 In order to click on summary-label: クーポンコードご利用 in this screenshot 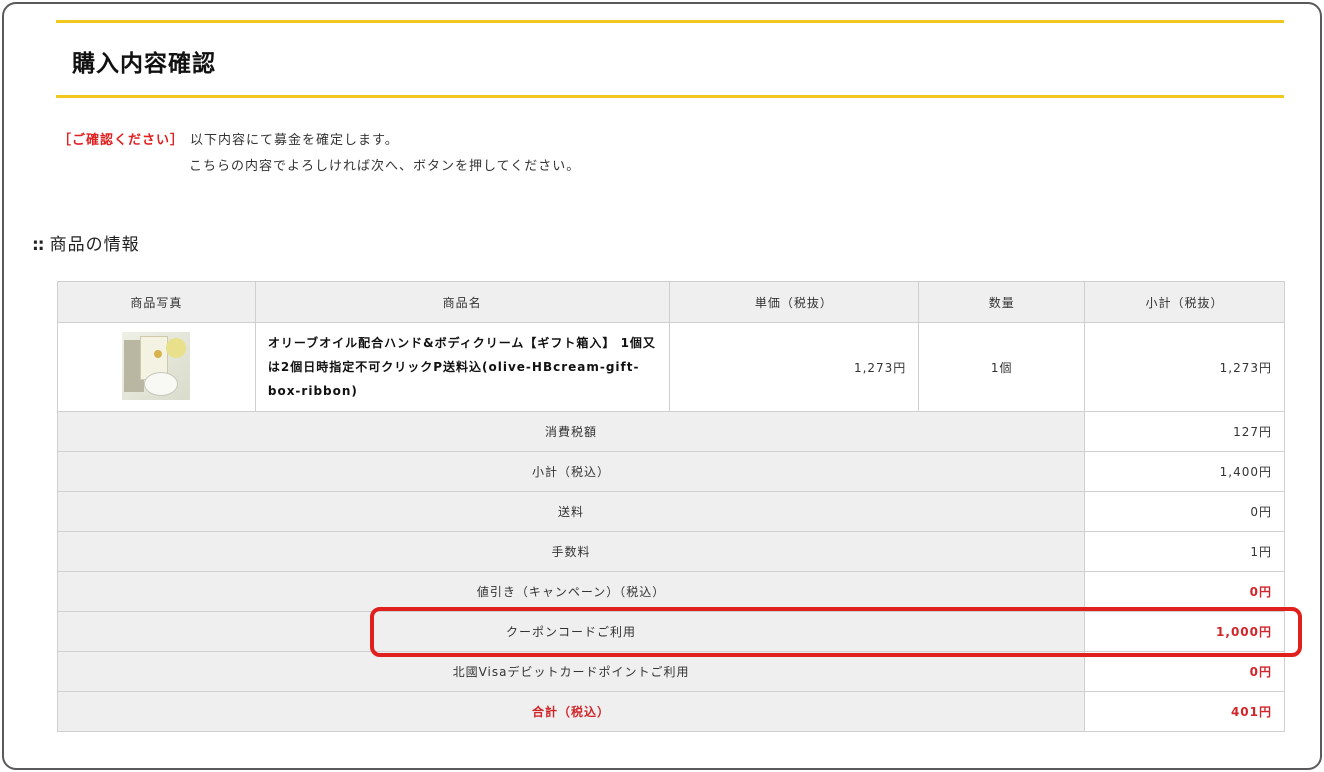, I will do `click(571, 631)`.